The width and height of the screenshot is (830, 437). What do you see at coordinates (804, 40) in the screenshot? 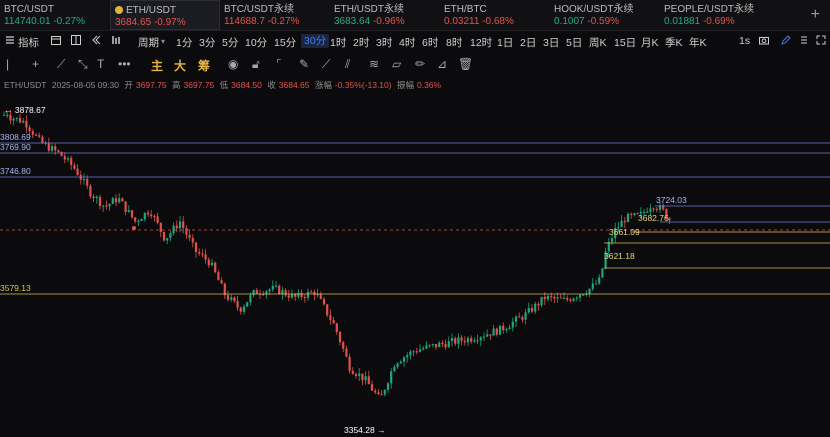
I see `settings-icon` at bounding box center [804, 40].